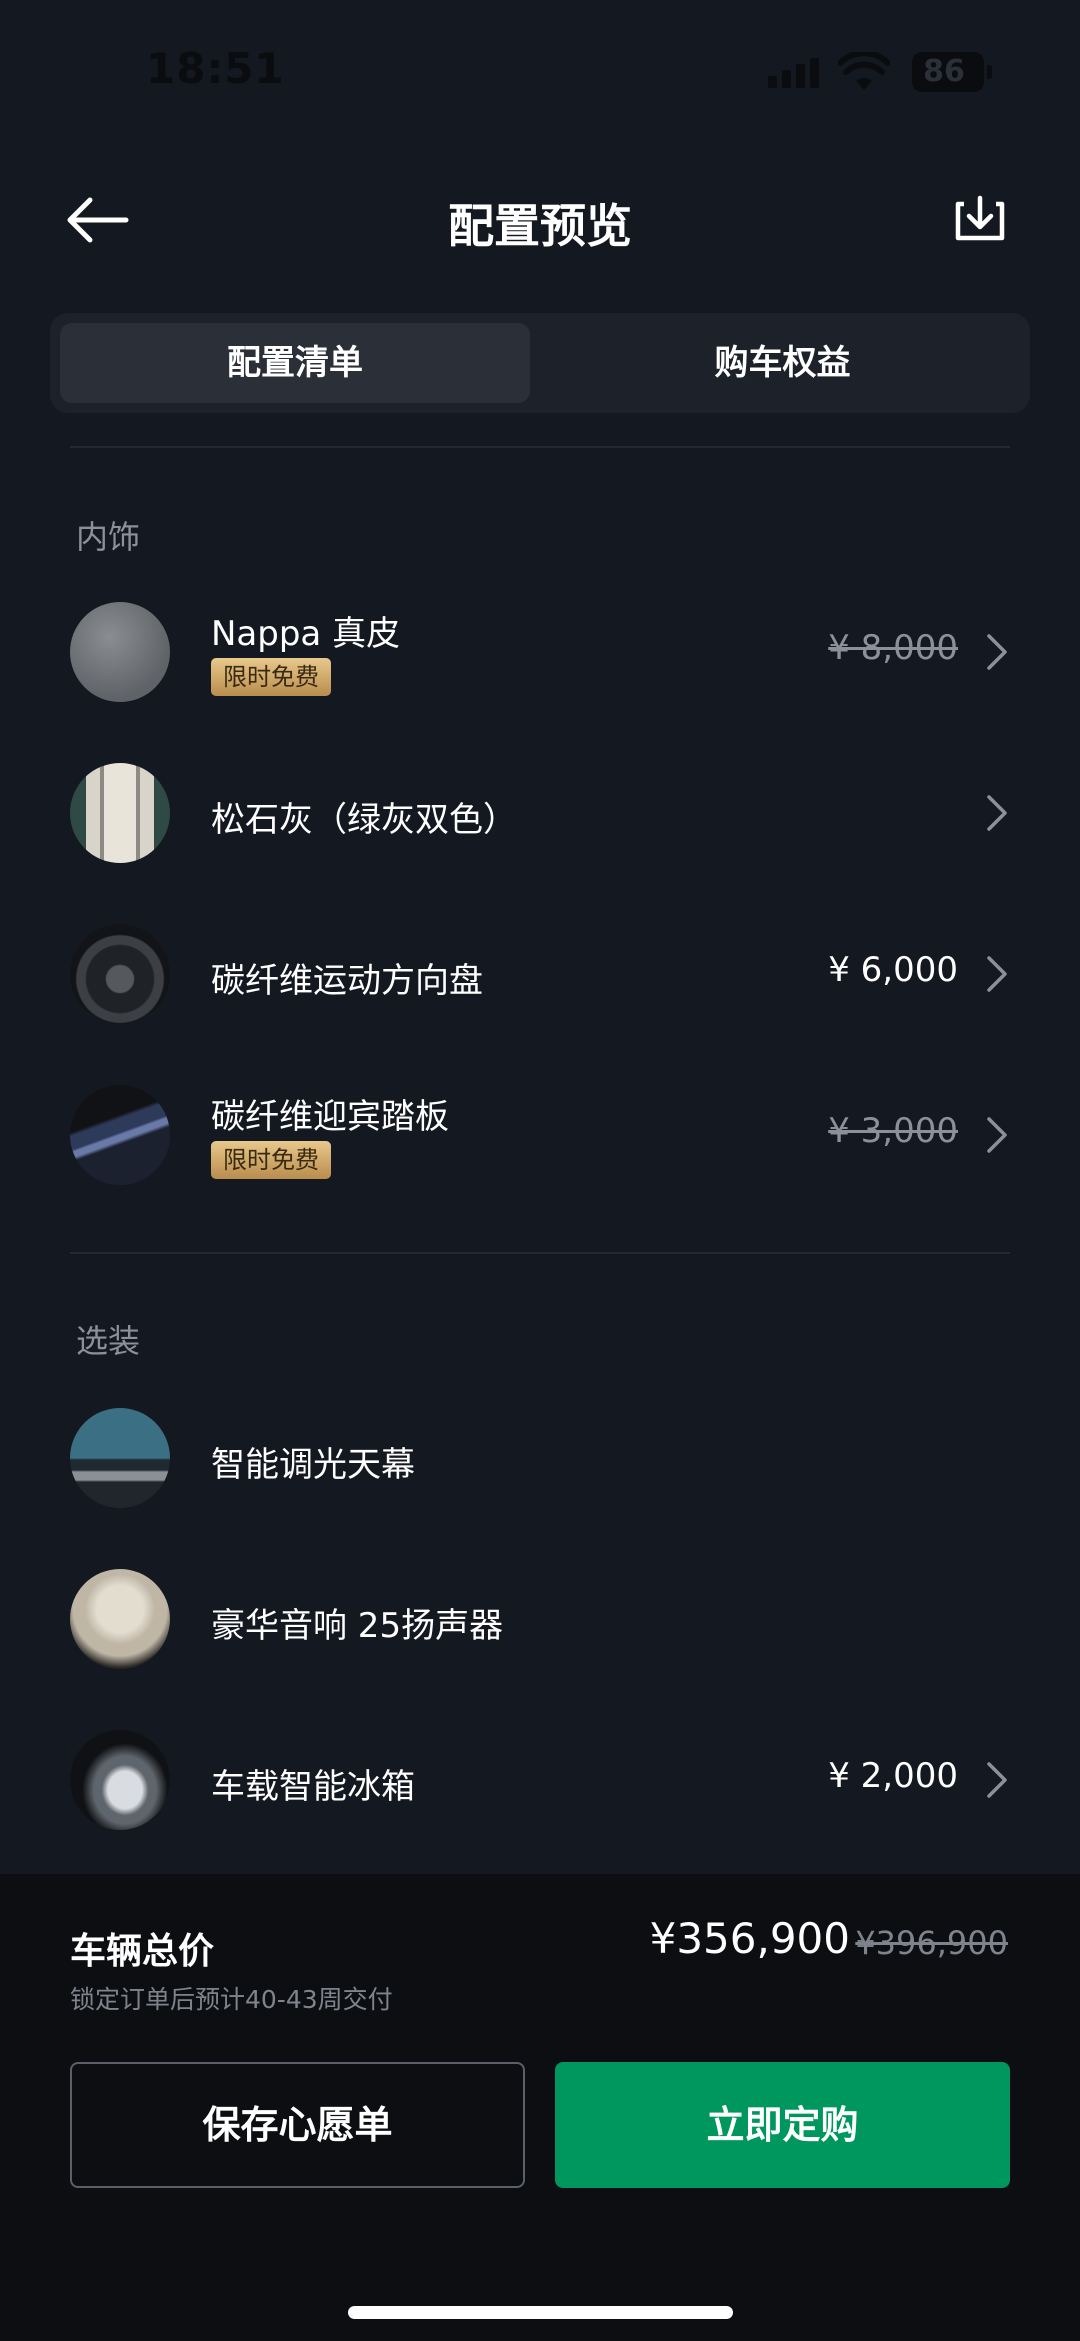 The image size is (1080, 2341). What do you see at coordinates (297, 2125) in the screenshot?
I see `save-wishlist-button: 保存心愿单` at bounding box center [297, 2125].